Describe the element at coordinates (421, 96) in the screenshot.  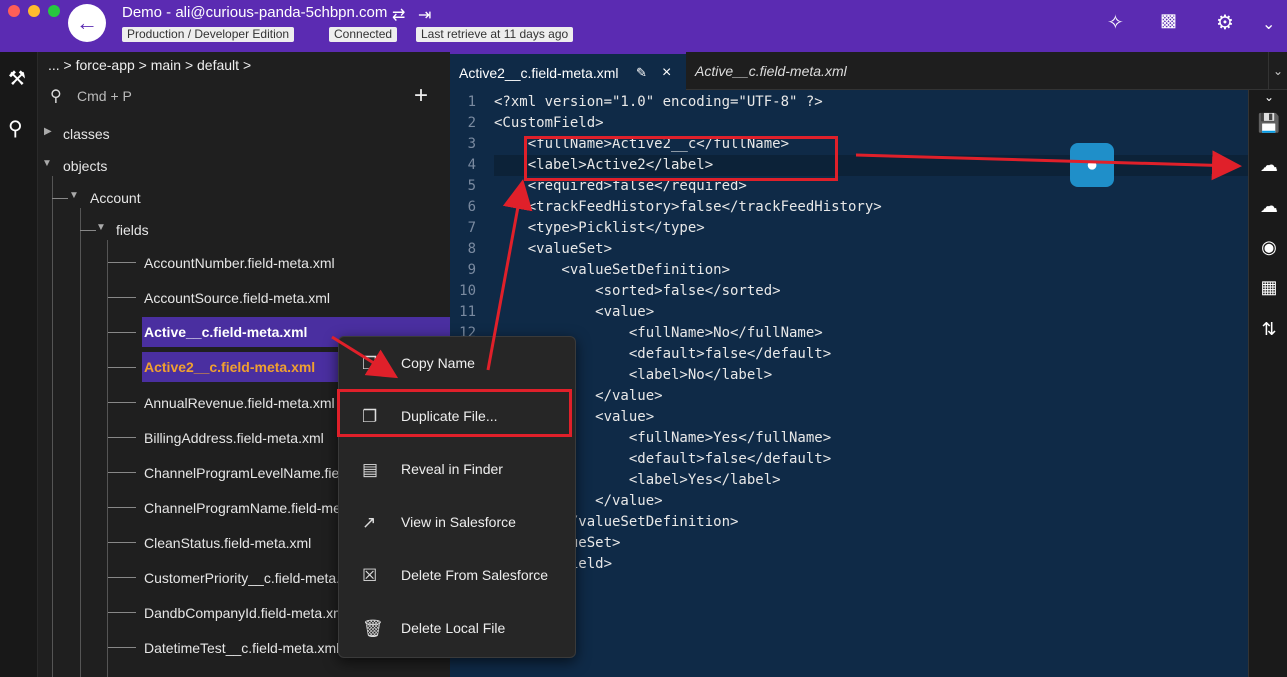
I see `add-file-icon: +` at that location.